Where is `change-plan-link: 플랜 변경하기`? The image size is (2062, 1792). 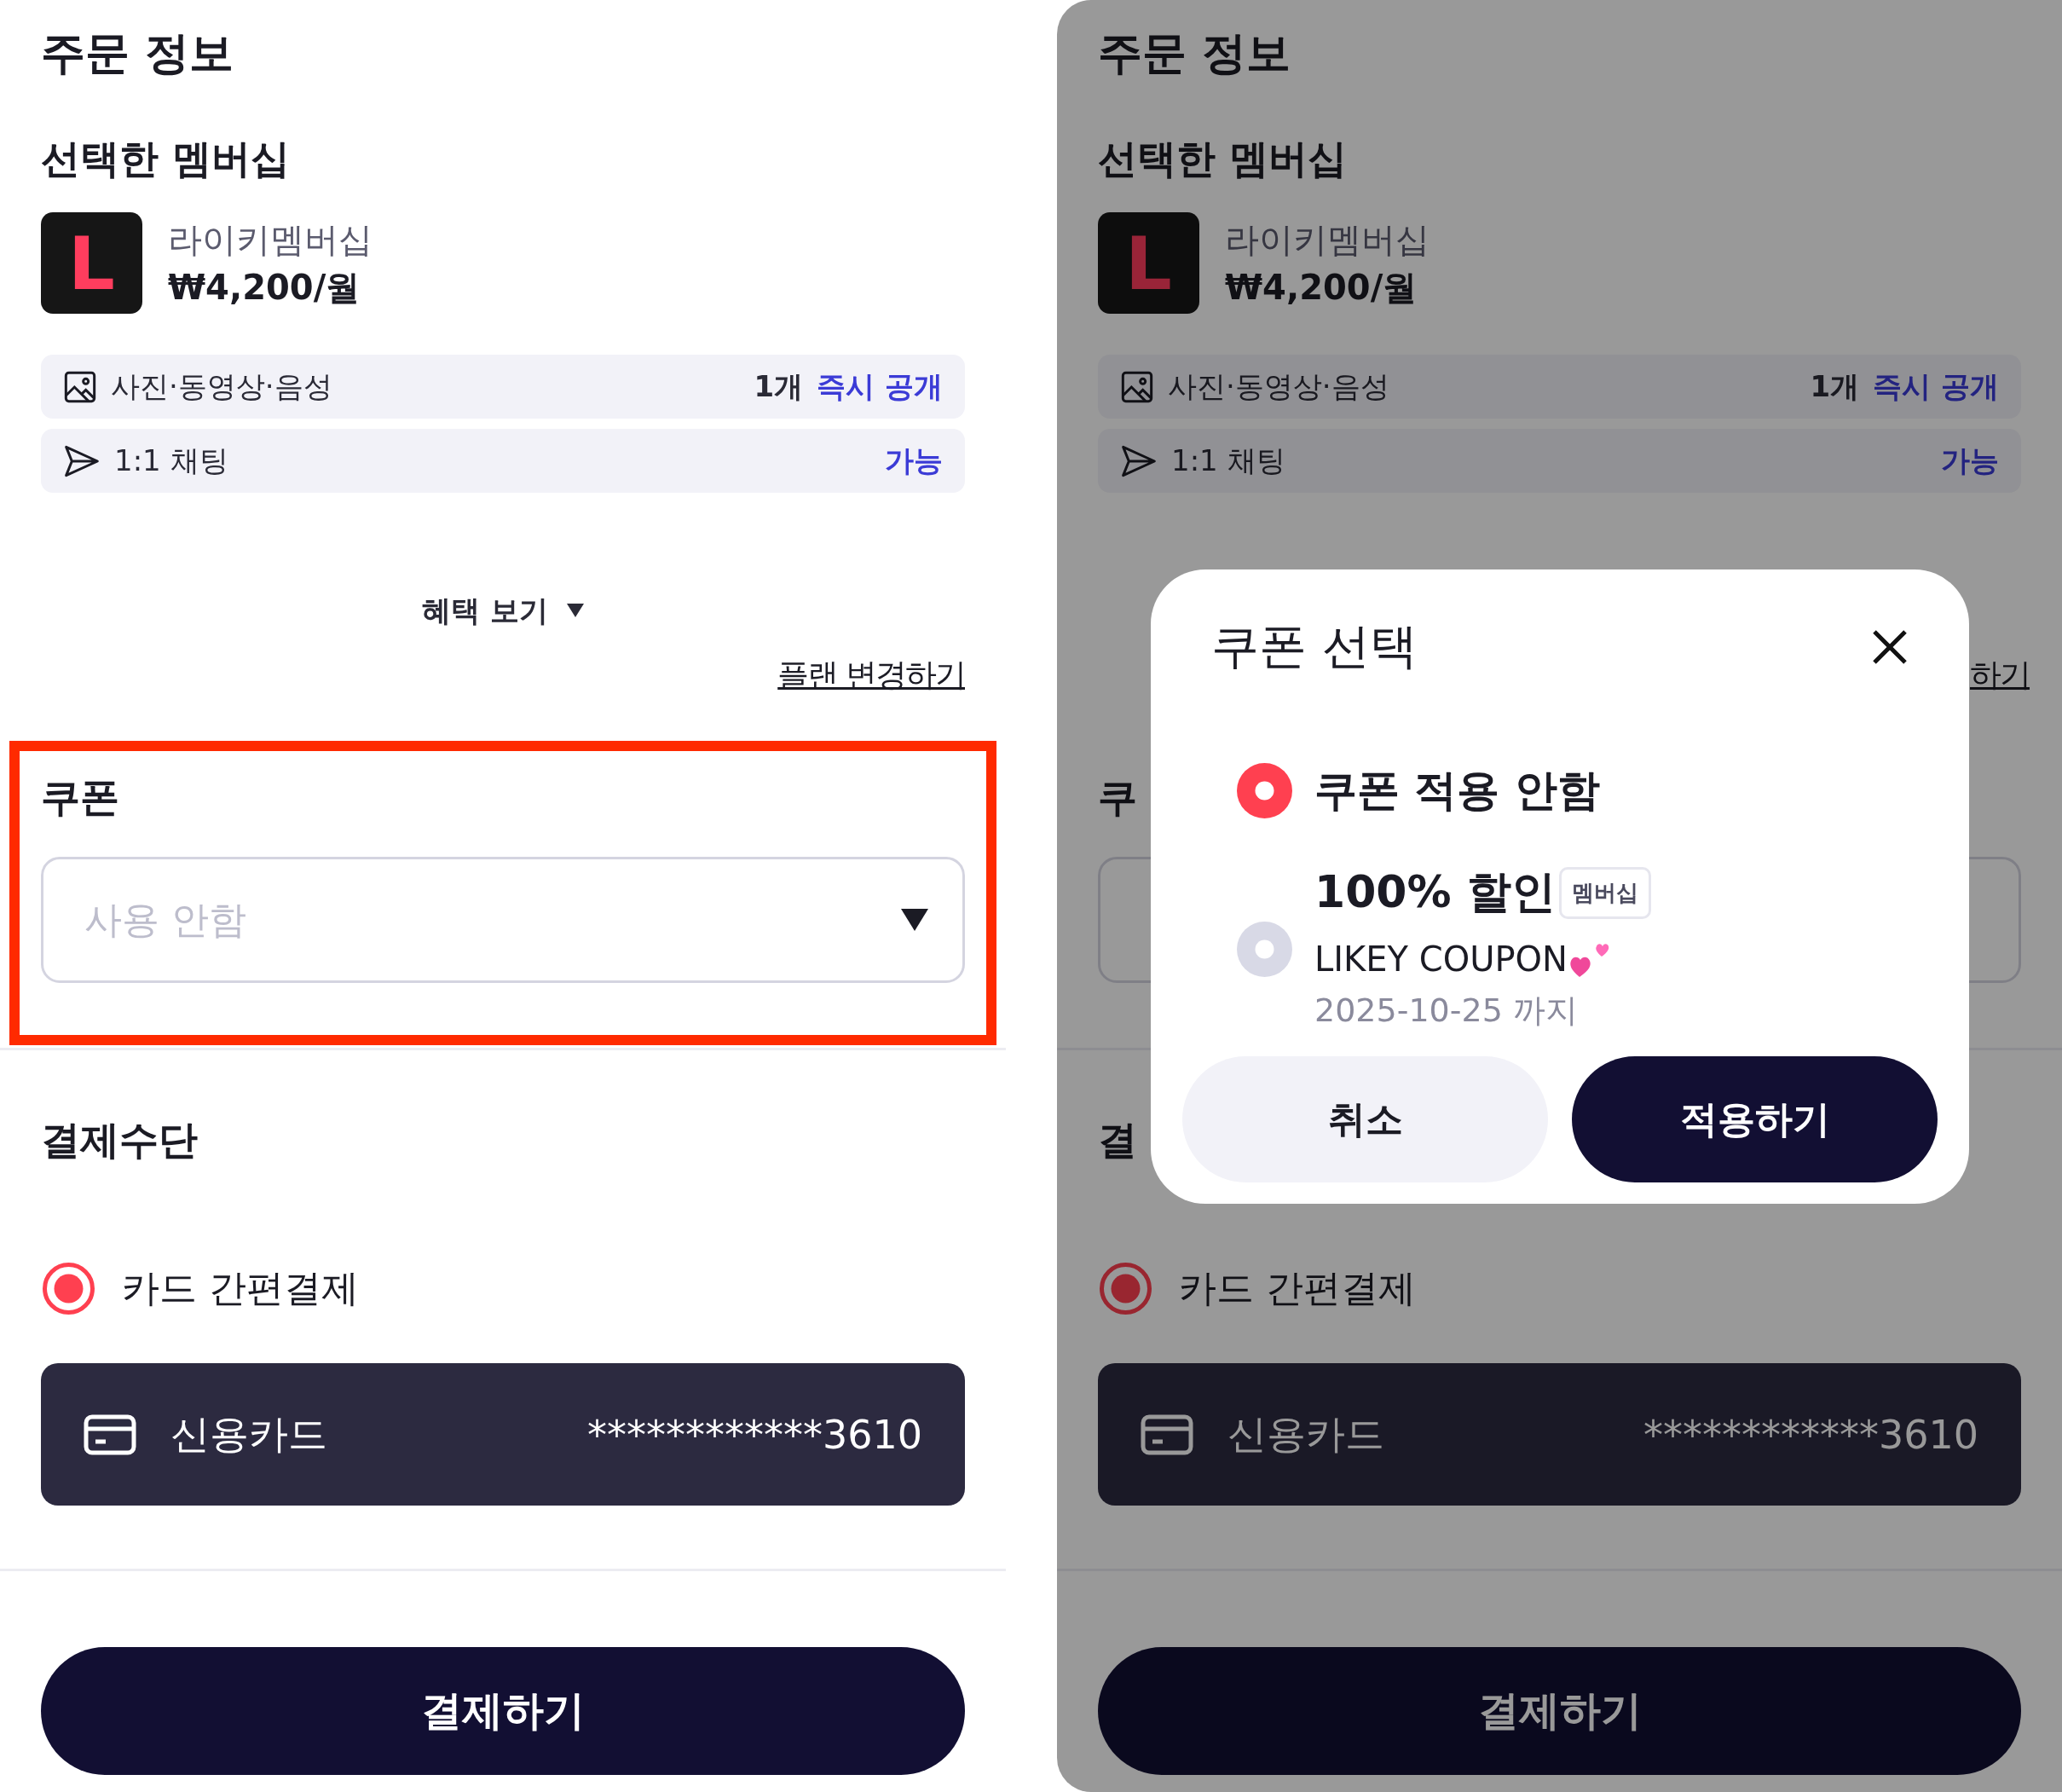 change-plan-link: 플랜 변경하기 is located at coordinates (871, 675).